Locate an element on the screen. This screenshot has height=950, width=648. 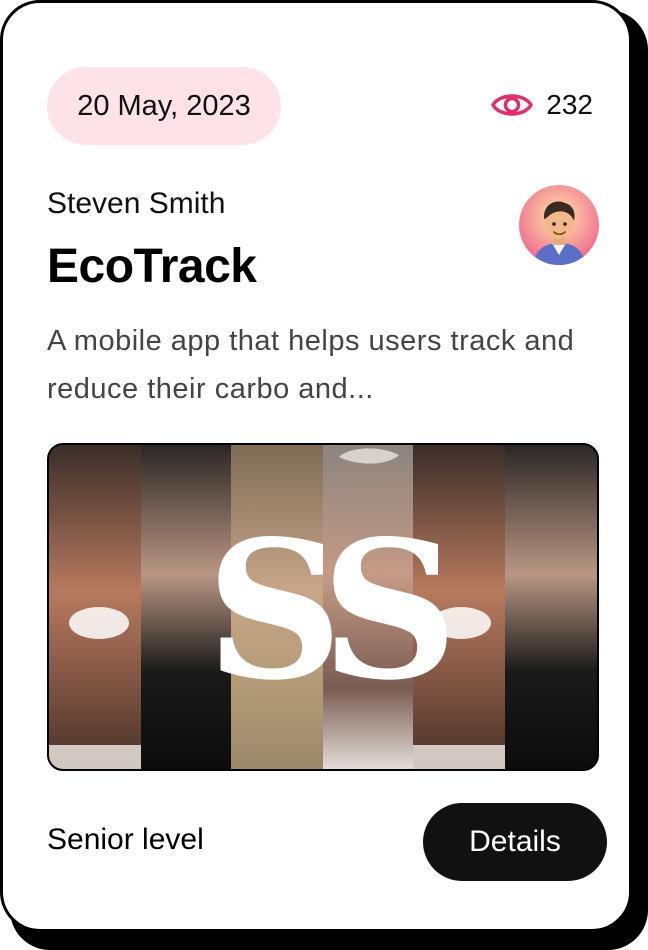
eye-icon is located at coordinates (512, 105).